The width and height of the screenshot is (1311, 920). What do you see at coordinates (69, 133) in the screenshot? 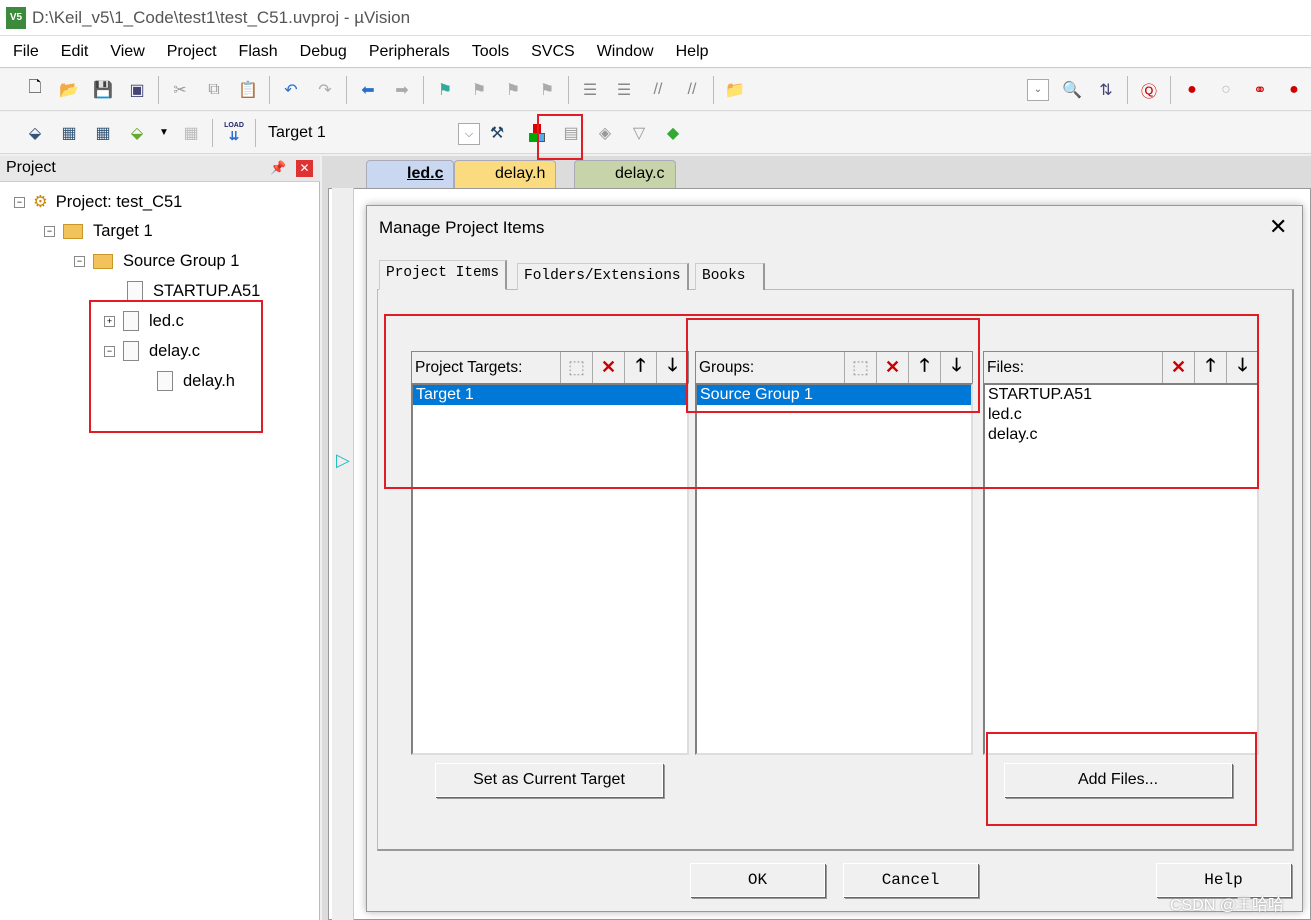
I see `build-icon: ▦` at bounding box center [69, 133].